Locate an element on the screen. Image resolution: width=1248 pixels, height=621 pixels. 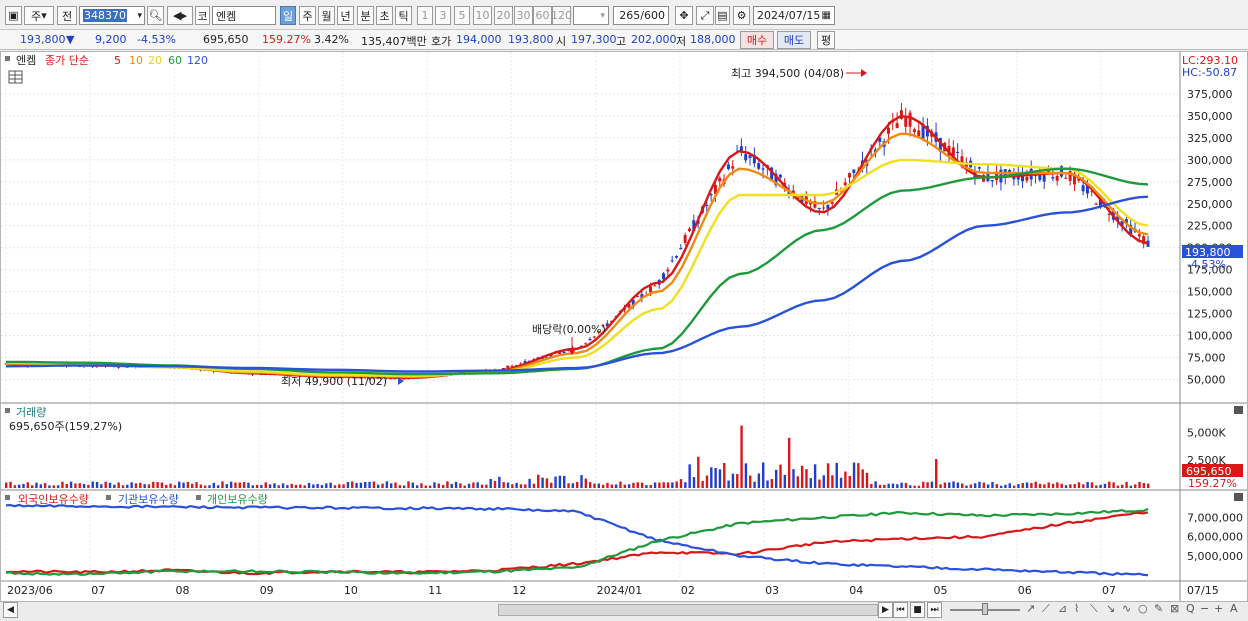
save-icon: ▤ is located at coordinates (722, 15).